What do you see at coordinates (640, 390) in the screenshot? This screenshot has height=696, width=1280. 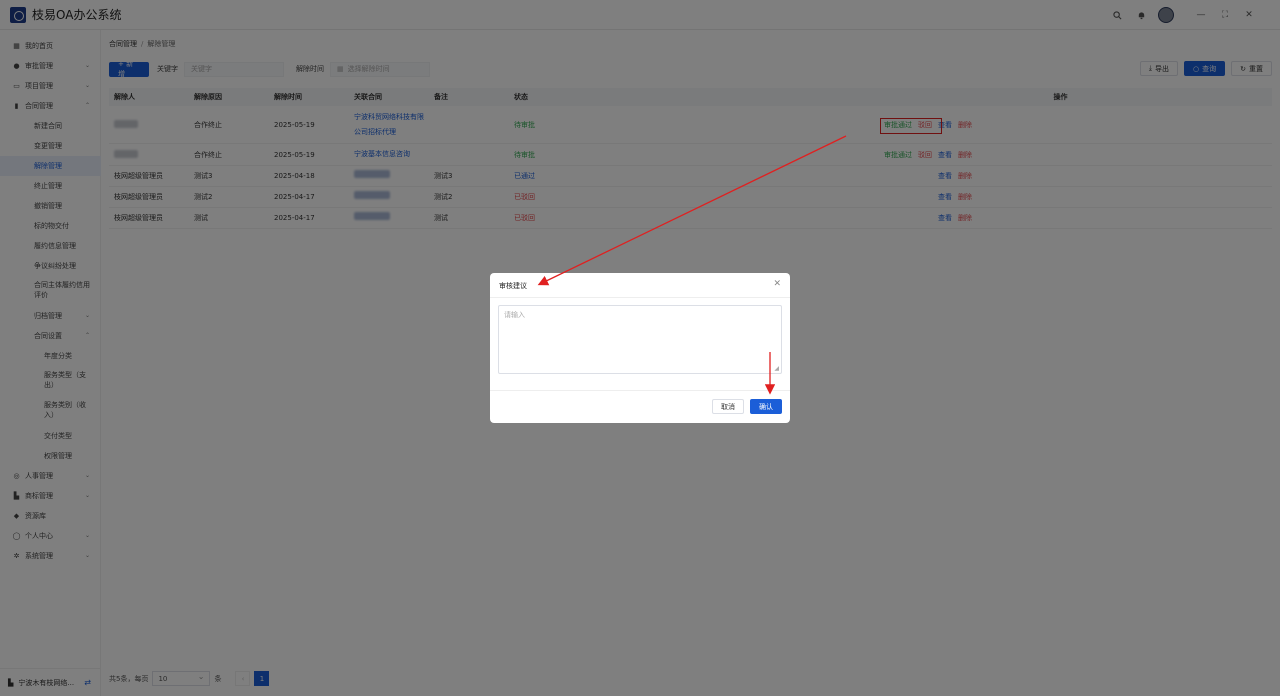 I see `dialog-footer-divider` at bounding box center [640, 390].